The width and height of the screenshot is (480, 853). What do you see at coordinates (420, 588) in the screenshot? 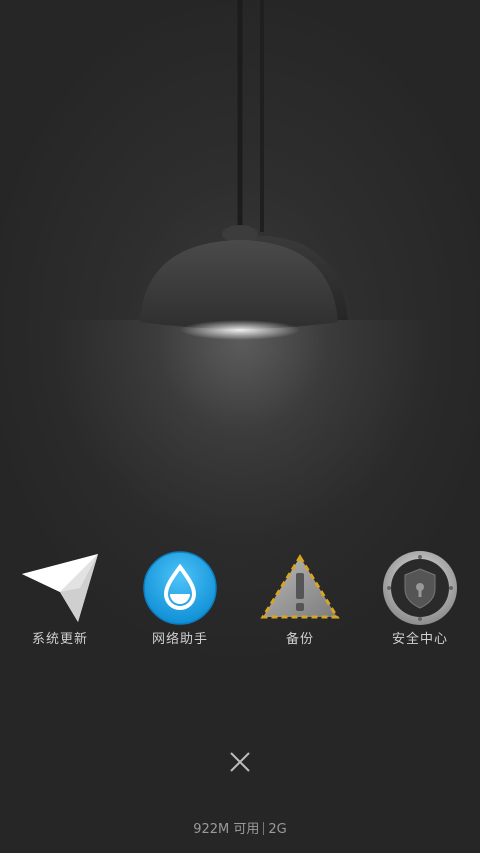
I see `shield-lock-icon` at bounding box center [420, 588].